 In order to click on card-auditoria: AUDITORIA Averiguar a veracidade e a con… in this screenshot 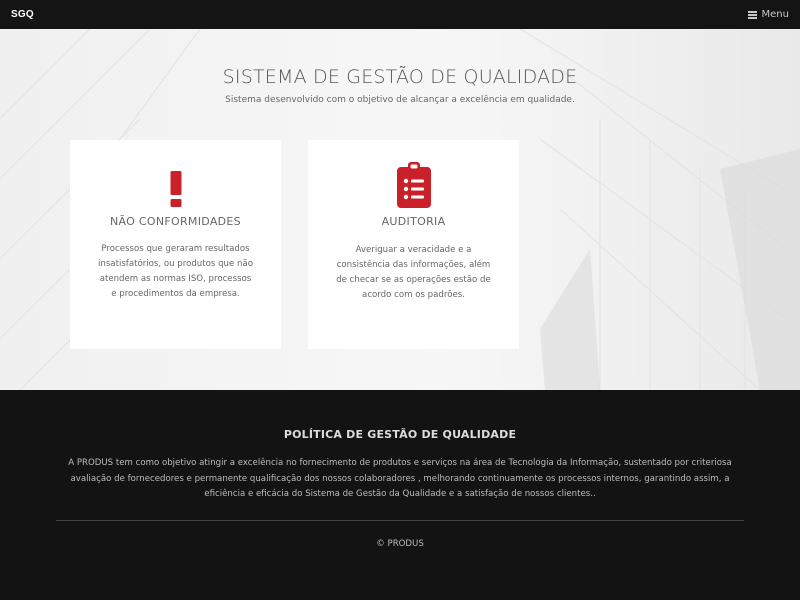, I will do `click(413, 244)`.